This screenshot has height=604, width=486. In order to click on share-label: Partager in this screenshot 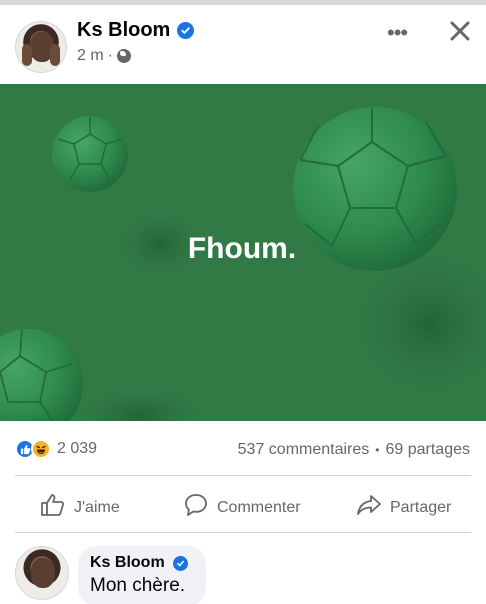, I will do `click(421, 507)`.